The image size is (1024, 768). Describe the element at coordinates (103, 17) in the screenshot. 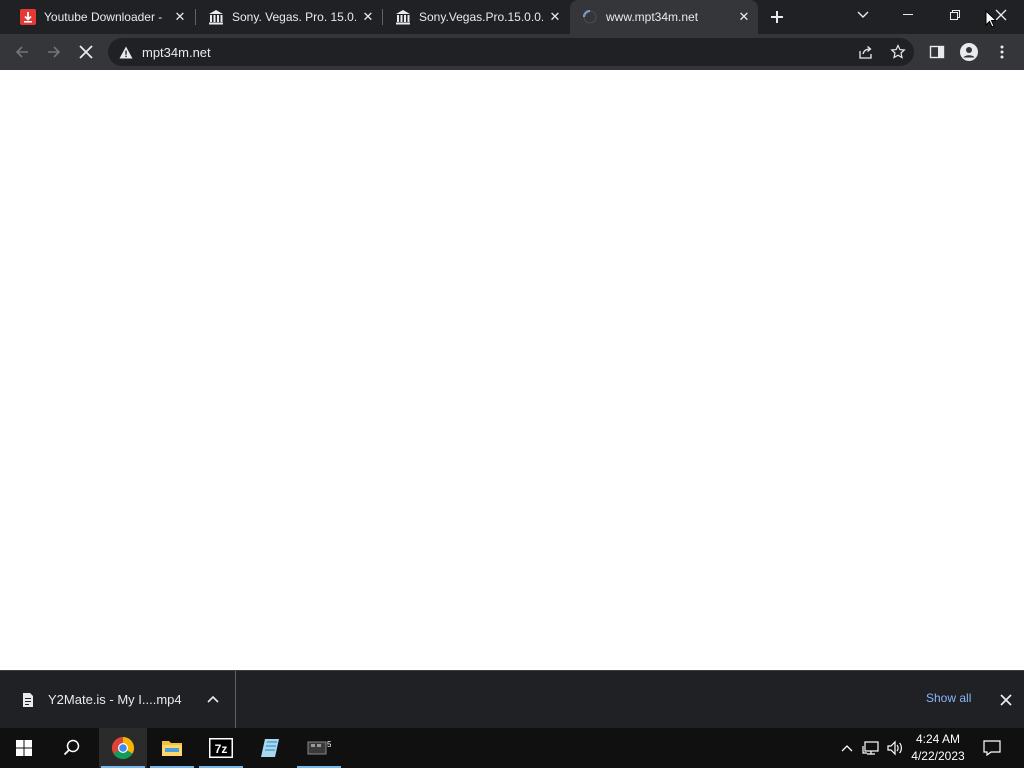

I see `tab-title: Youtube Downloader -` at that location.